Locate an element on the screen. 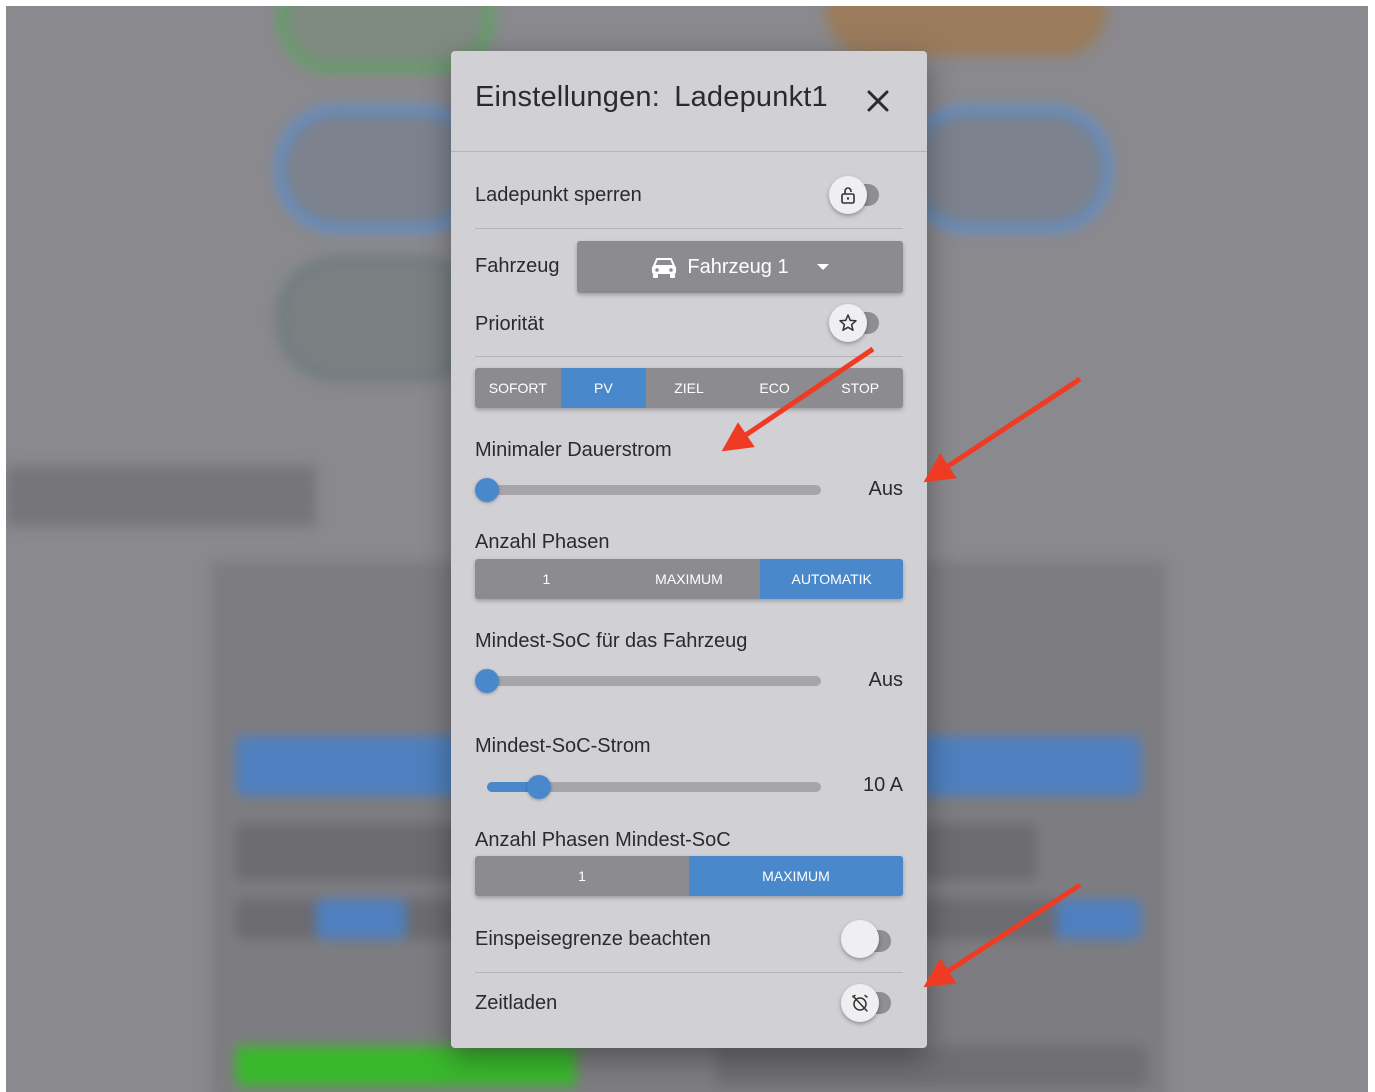 This screenshot has width=1375, height=1092. feed-limit-label: Einspeisegrenze beachten is located at coordinates (593, 939).